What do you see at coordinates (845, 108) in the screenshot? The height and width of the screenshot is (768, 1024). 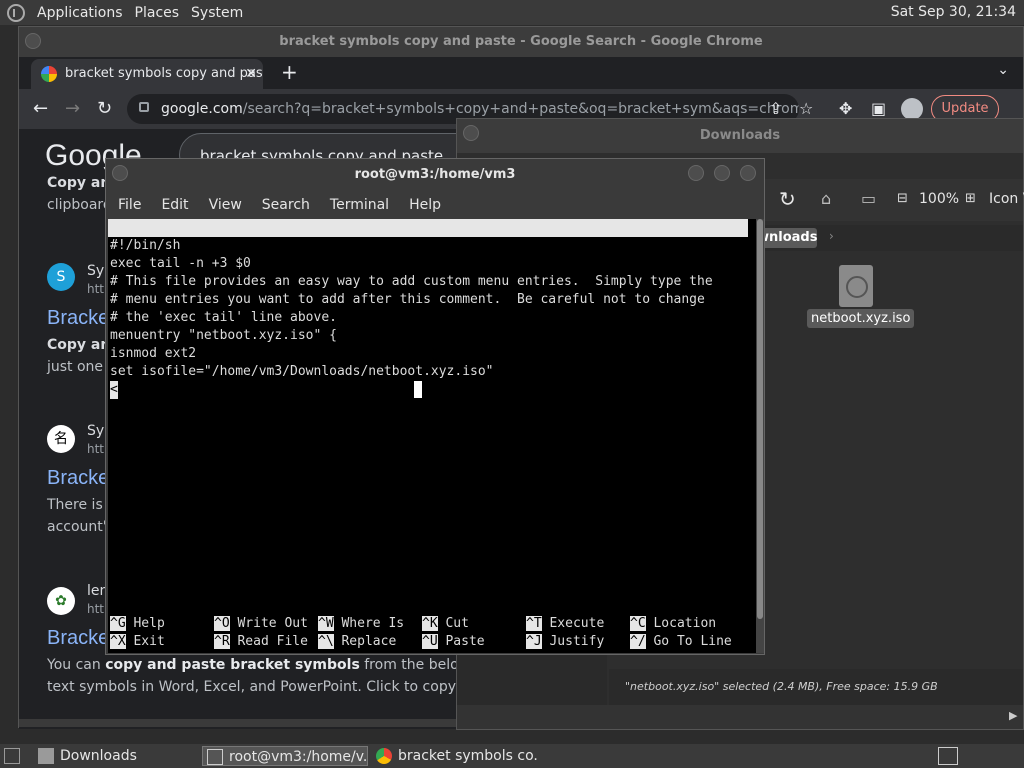 I see `extensions-puzzle-icon: ✥` at bounding box center [845, 108].